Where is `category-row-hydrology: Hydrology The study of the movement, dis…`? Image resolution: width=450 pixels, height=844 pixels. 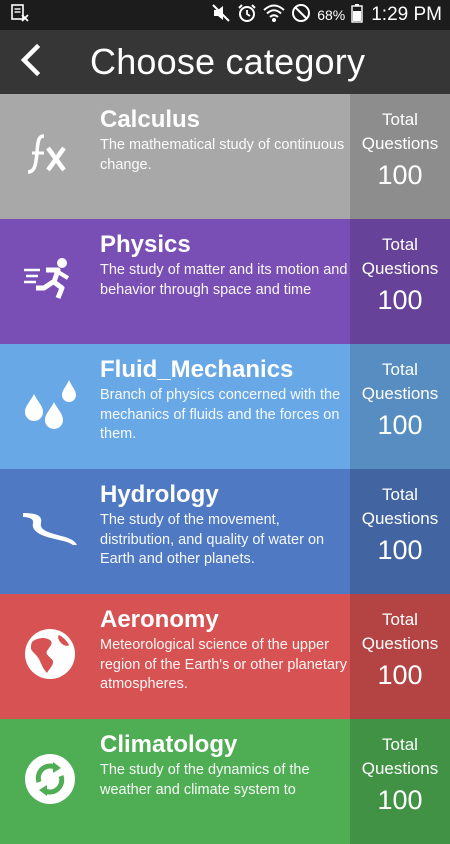 category-row-hydrology: Hydrology The study of the movement, dis… is located at coordinates (225, 531).